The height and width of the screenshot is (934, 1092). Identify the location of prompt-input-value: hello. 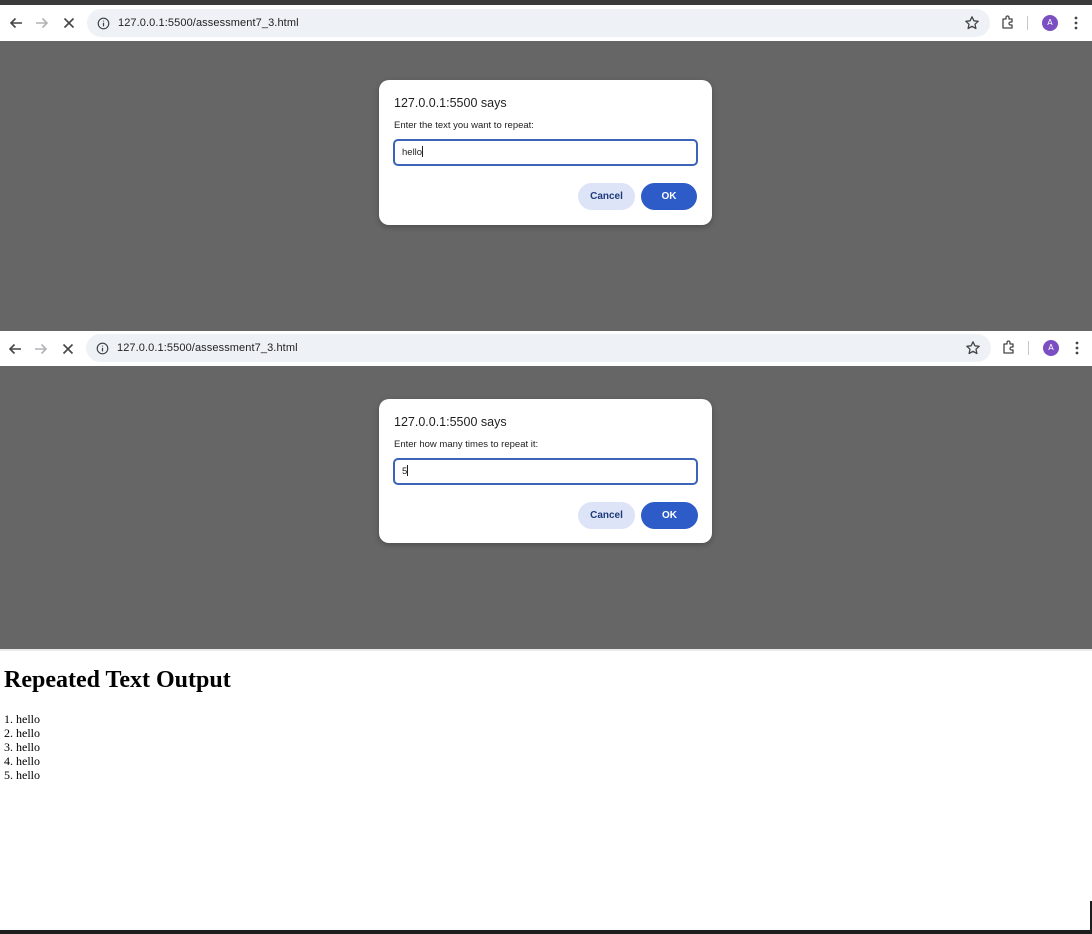
(412, 152).